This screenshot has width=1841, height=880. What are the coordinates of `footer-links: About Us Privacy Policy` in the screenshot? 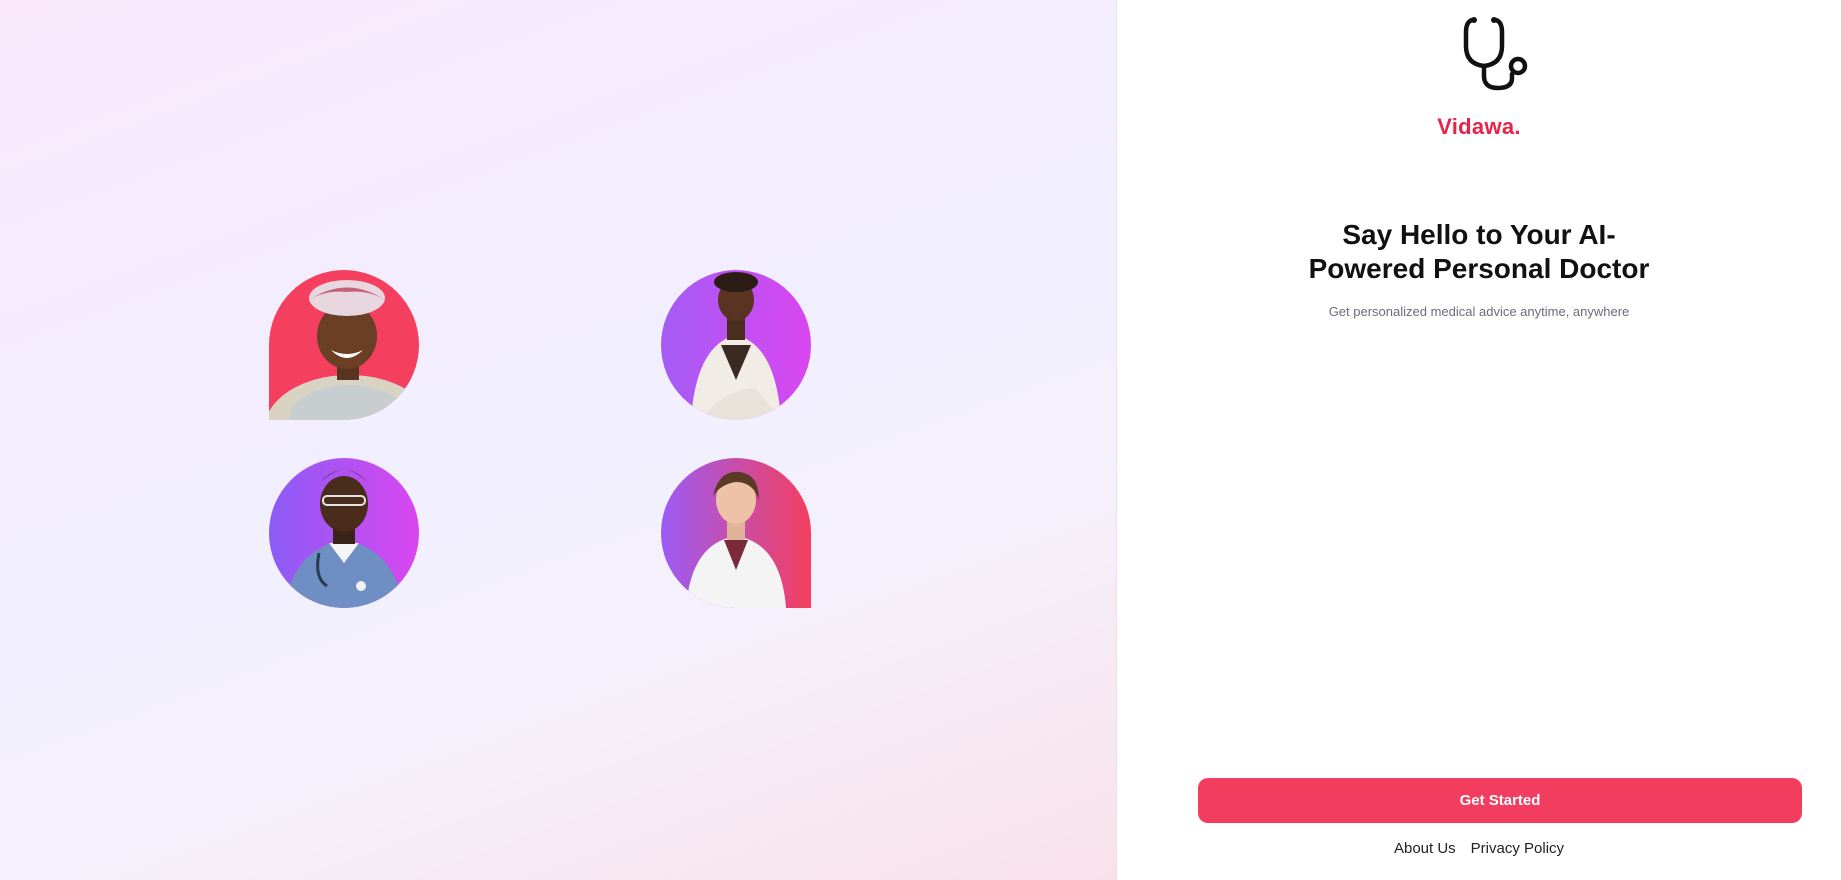 It's located at (1479, 848).